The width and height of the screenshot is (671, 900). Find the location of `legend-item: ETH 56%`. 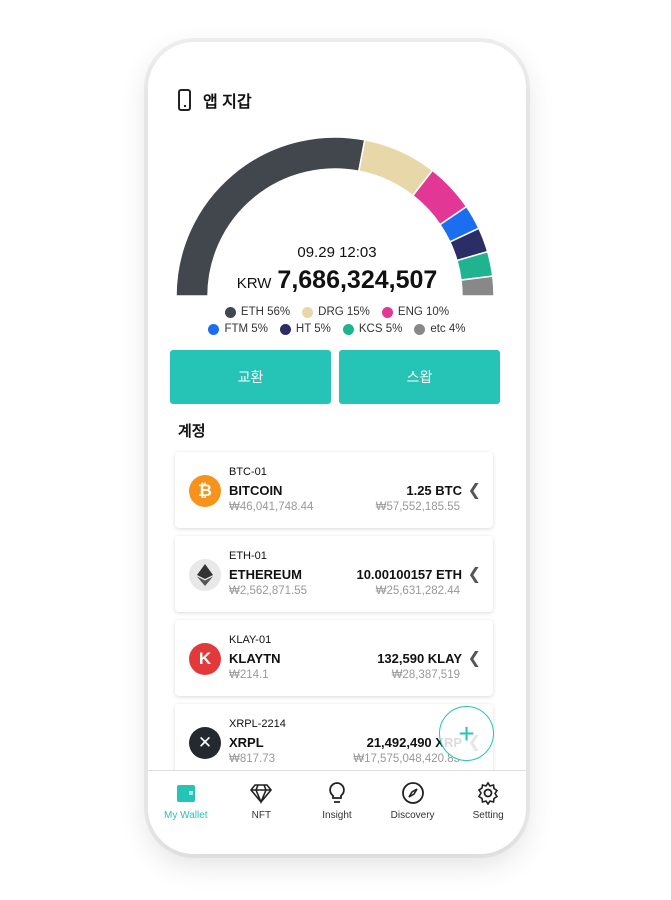

legend-item: ETH 56% is located at coordinates (257, 312).